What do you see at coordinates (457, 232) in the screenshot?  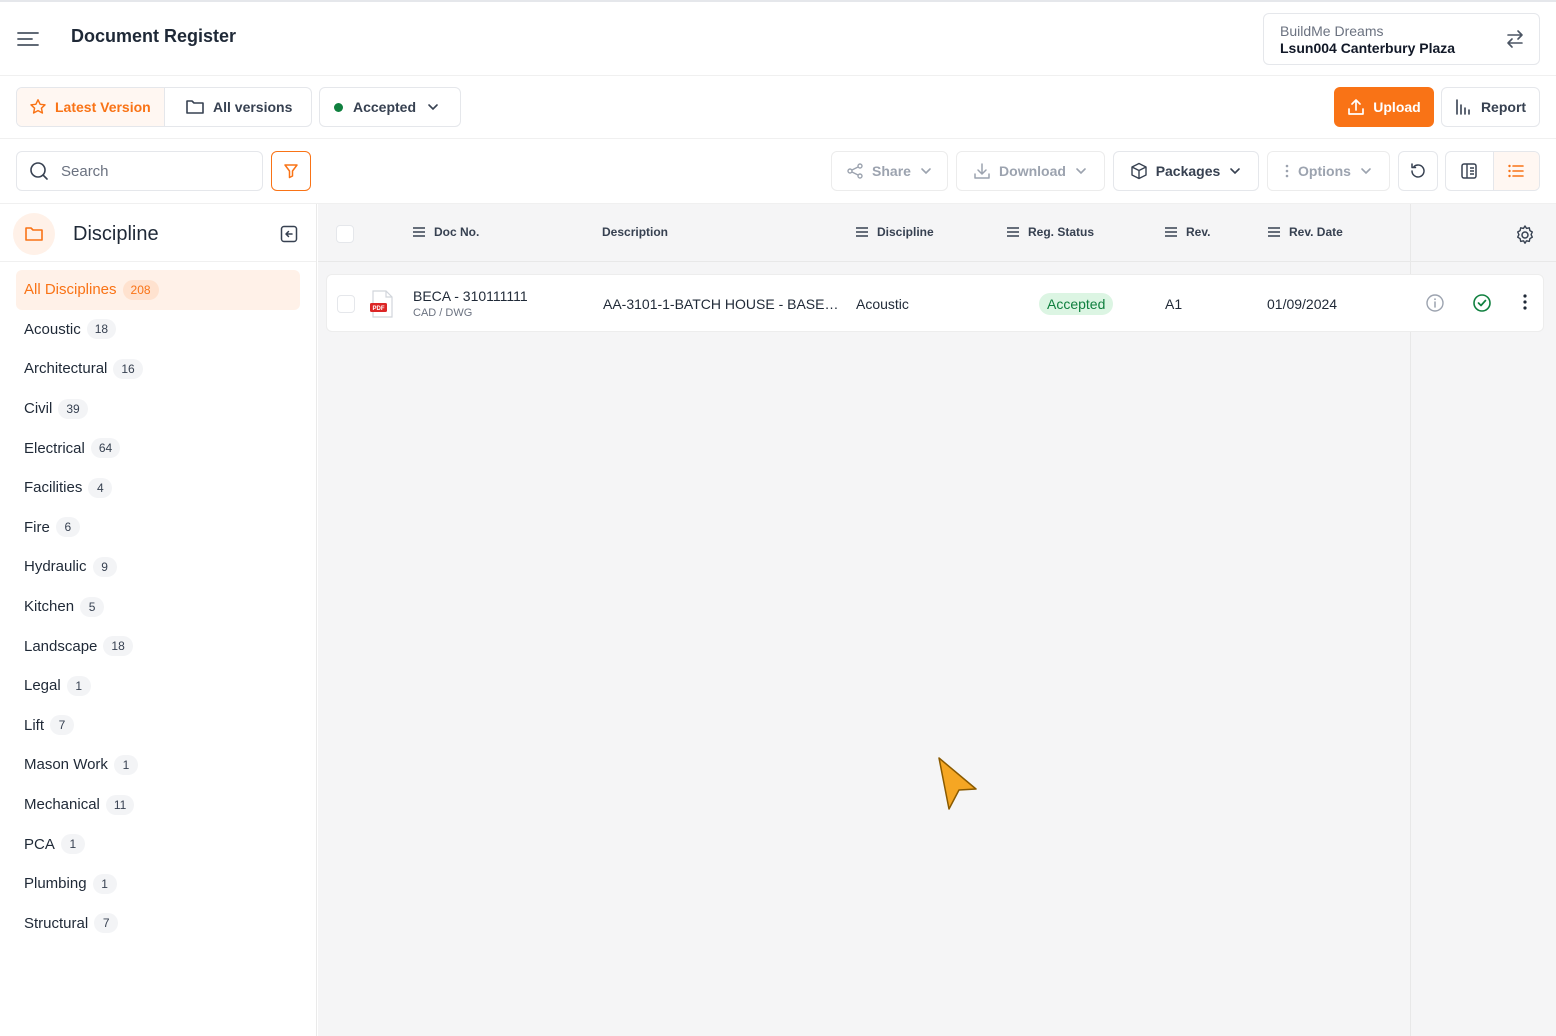 I see `column-header-label: Doc No.` at bounding box center [457, 232].